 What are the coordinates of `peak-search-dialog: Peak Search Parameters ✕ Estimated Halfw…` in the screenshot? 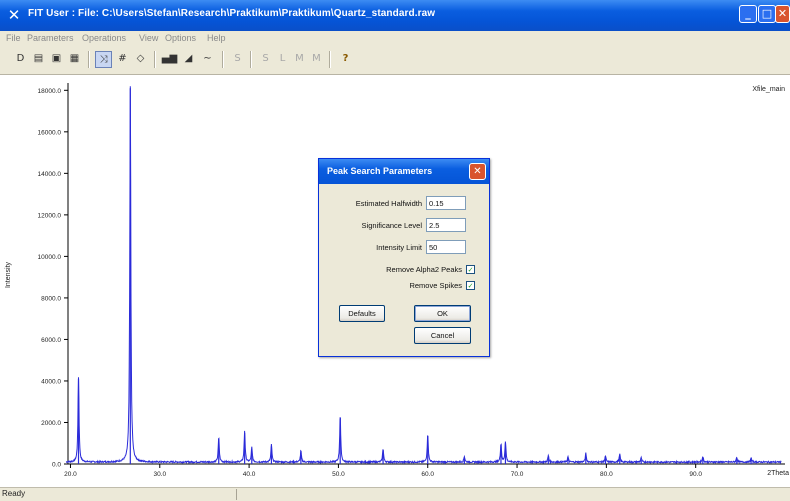 It's located at (404, 257).